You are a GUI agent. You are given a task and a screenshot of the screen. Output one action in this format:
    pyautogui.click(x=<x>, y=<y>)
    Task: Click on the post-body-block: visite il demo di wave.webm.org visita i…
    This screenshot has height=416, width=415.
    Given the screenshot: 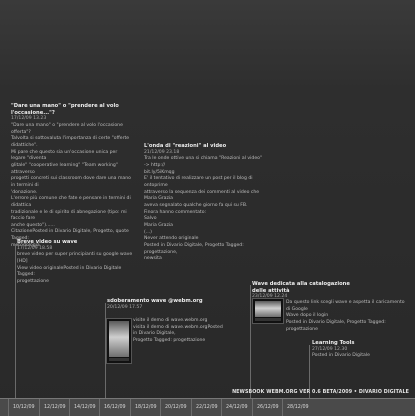 What is the action you would take?
    pyautogui.click(x=178, y=331)
    